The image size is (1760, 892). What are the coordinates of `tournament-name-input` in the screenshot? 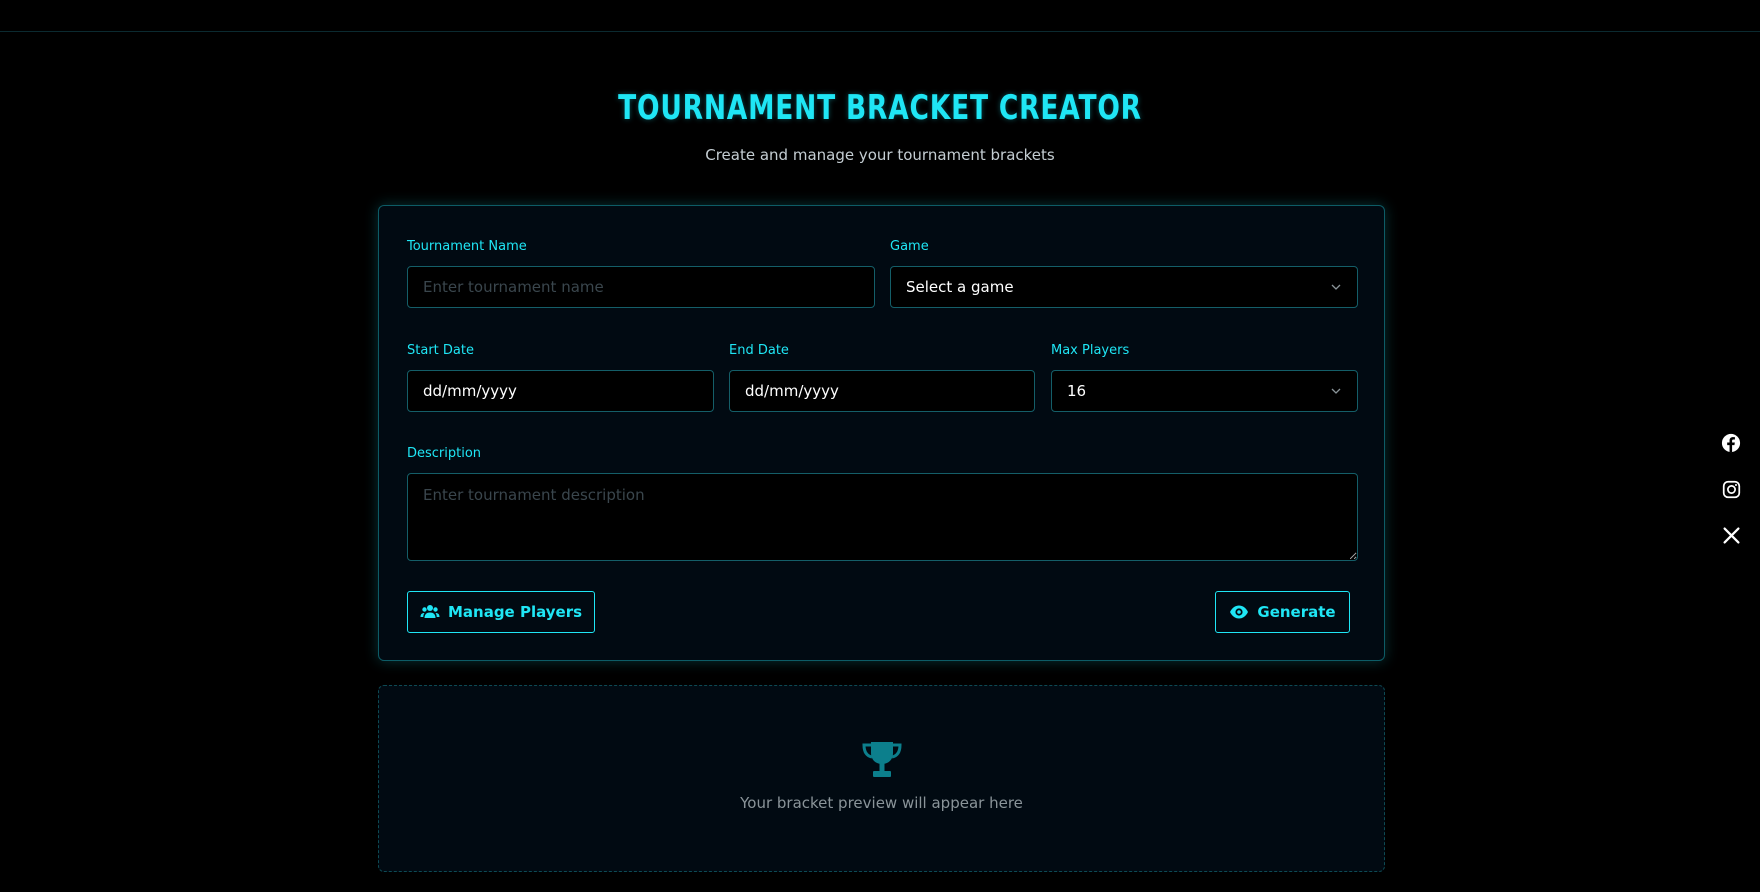 It's located at (641, 287).